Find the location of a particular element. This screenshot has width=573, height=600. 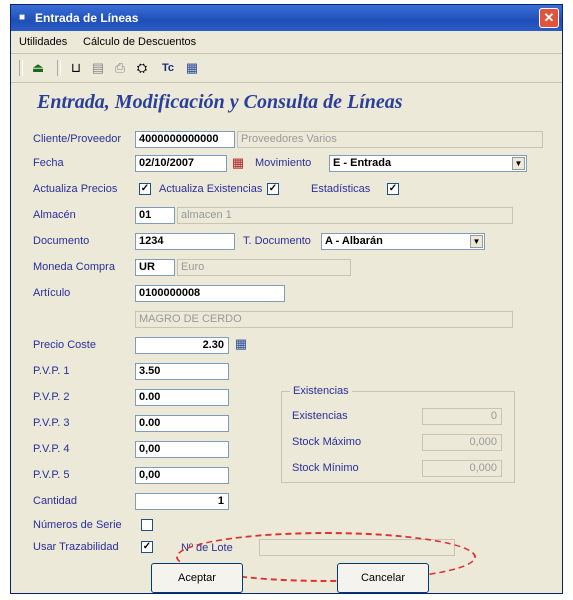

cantidad-label: Cantidad is located at coordinates (55, 501).